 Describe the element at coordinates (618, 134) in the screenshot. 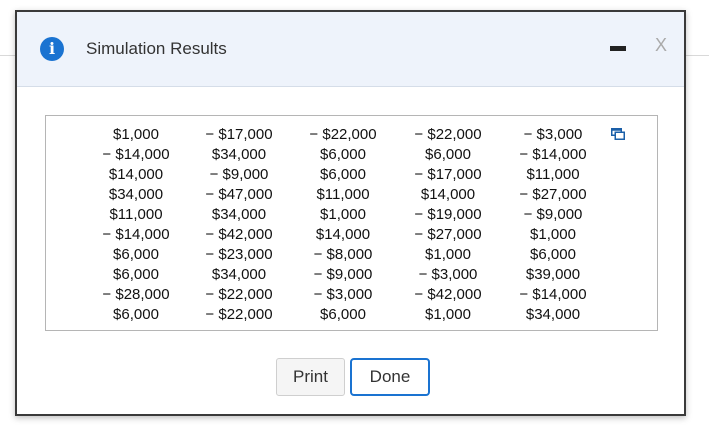

I see `copy-to-clipboard-icon` at that location.